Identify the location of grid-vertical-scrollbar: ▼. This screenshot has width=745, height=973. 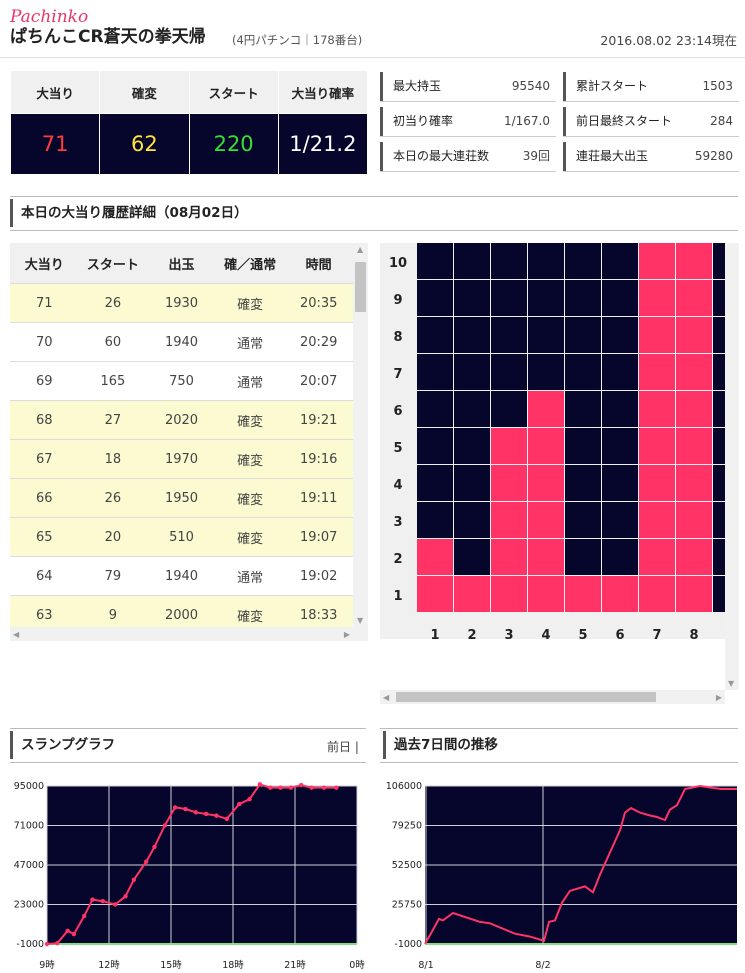
(732, 466).